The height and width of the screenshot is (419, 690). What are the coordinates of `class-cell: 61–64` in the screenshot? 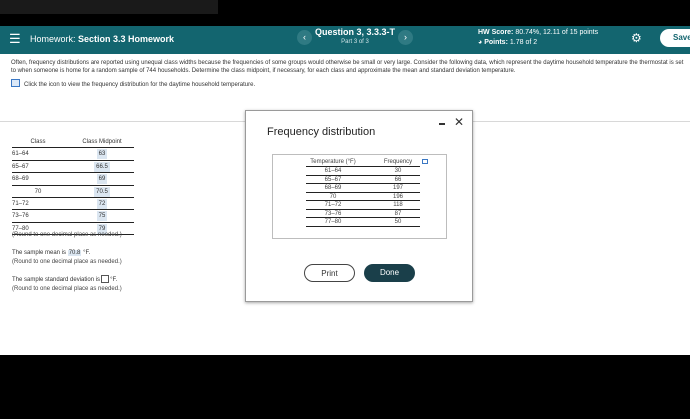 It's located at (20, 154).